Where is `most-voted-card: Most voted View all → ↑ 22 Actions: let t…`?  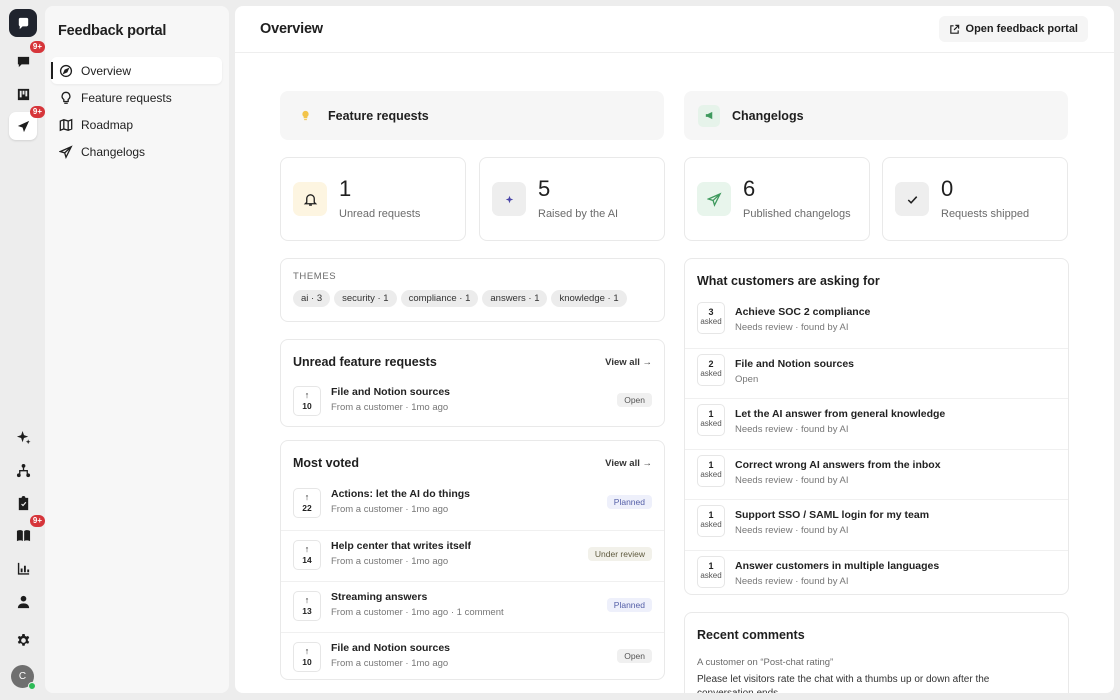
most-voted-card: Most voted View all → ↑ 22 Actions: let t… is located at coordinates (472, 560).